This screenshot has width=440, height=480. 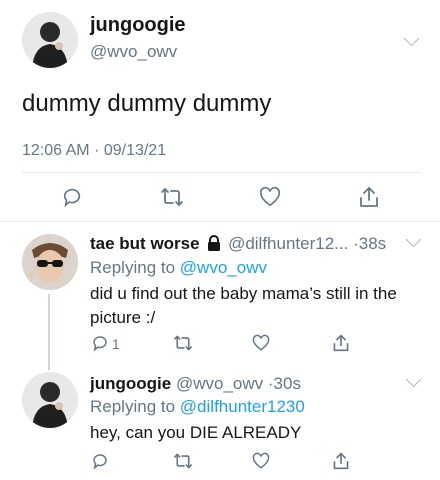 What do you see at coordinates (372, 243) in the screenshot?
I see `reply-time: 38s` at bounding box center [372, 243].